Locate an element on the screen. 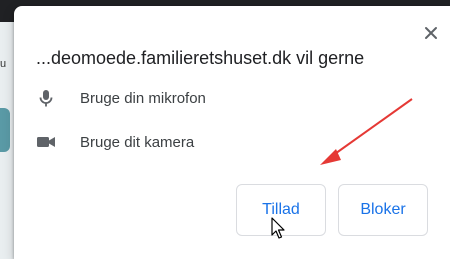  block-button: Bloker is located at coordinates (383, 210).